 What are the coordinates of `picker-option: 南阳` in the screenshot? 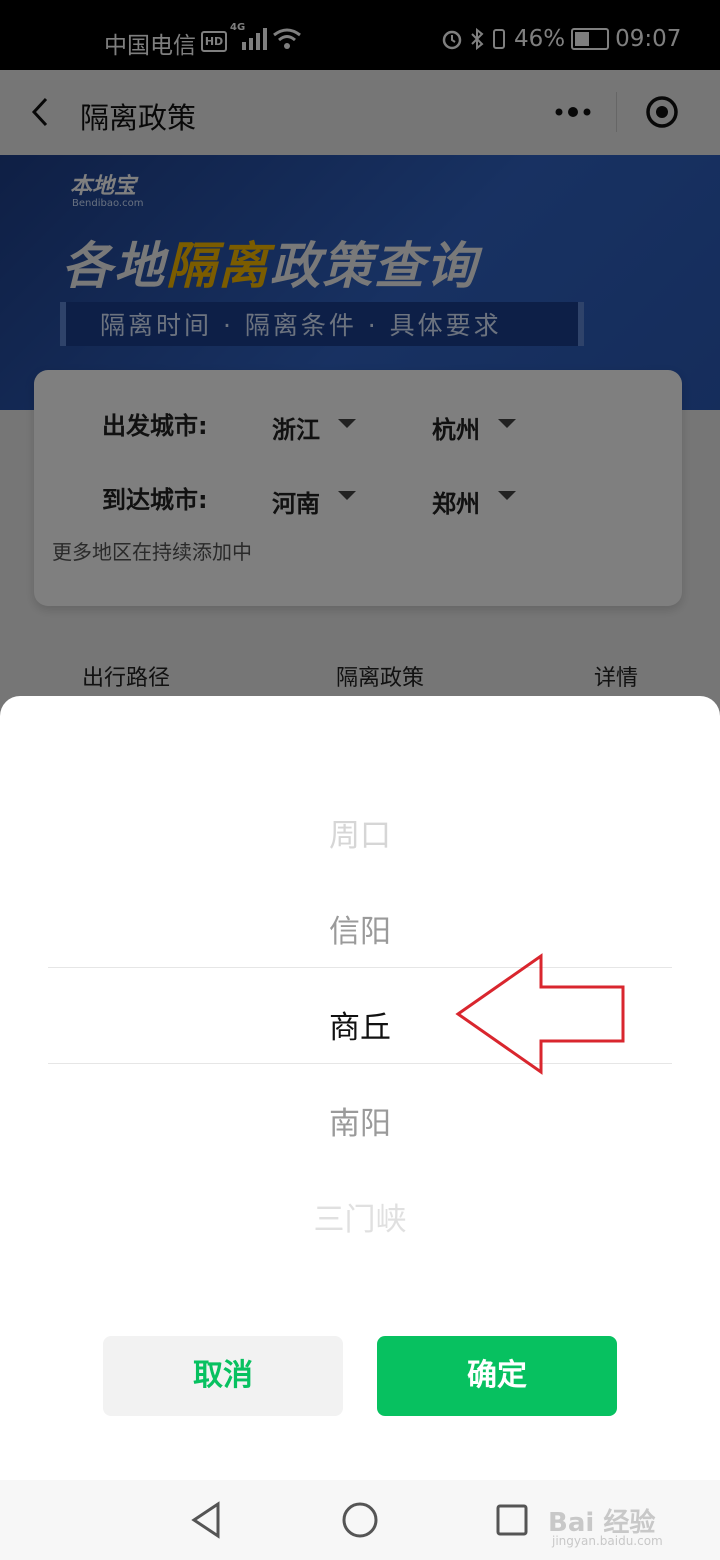 It's located at (360, 1120).